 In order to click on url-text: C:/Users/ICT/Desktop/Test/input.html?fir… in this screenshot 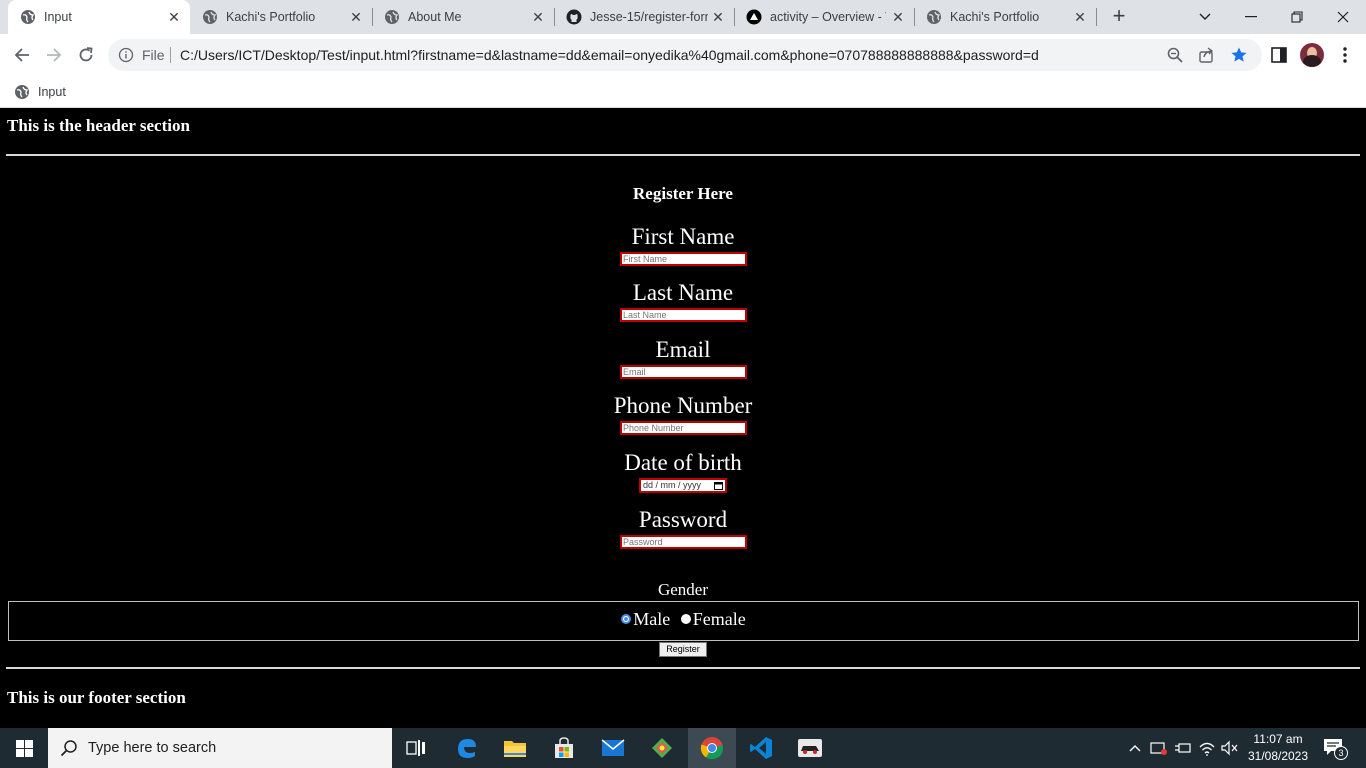, I will do `click(609, 55)`.